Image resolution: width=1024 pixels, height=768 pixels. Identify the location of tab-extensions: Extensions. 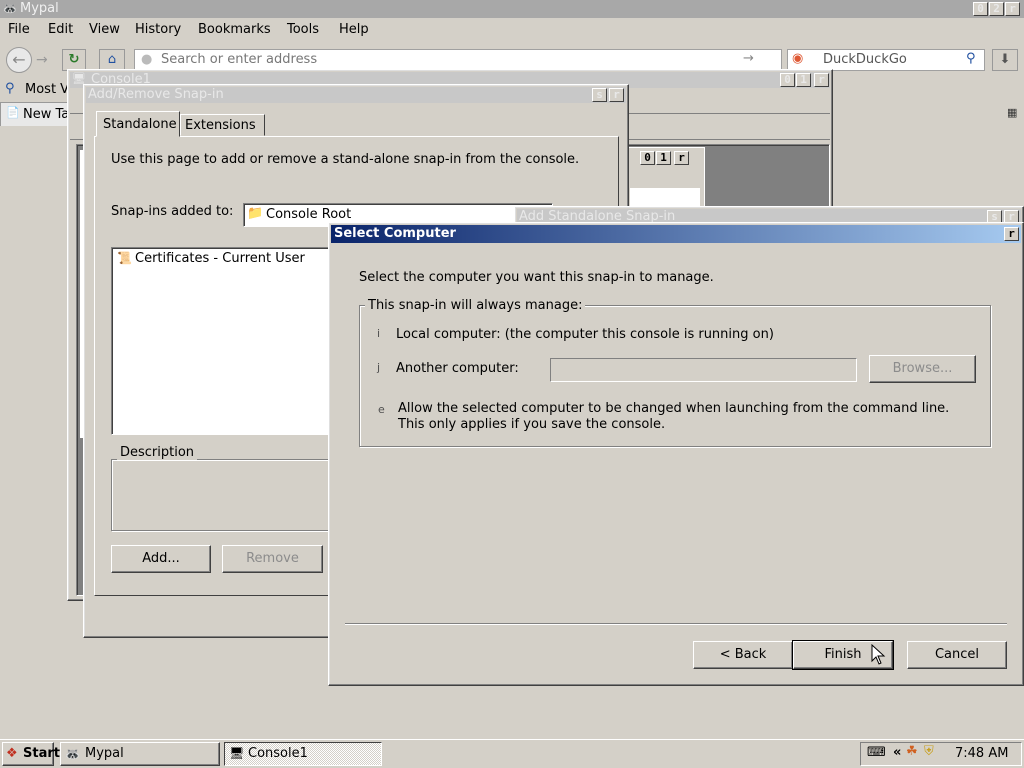
(222, 125).